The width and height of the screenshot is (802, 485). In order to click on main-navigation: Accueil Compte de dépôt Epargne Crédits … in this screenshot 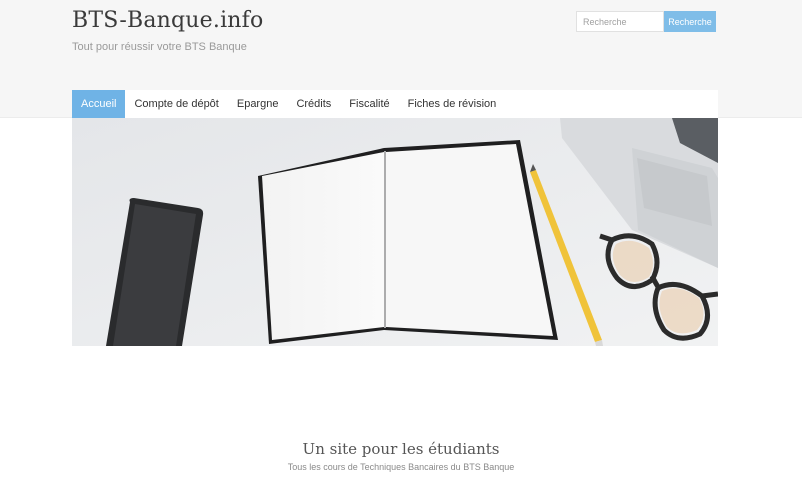, I will do `click(395, 104)`.